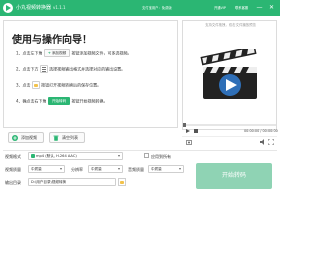 Image resolution: width=320 pixels, height=270 pixels. I want to click on resolution-value: 中质量, so click(96, 169).